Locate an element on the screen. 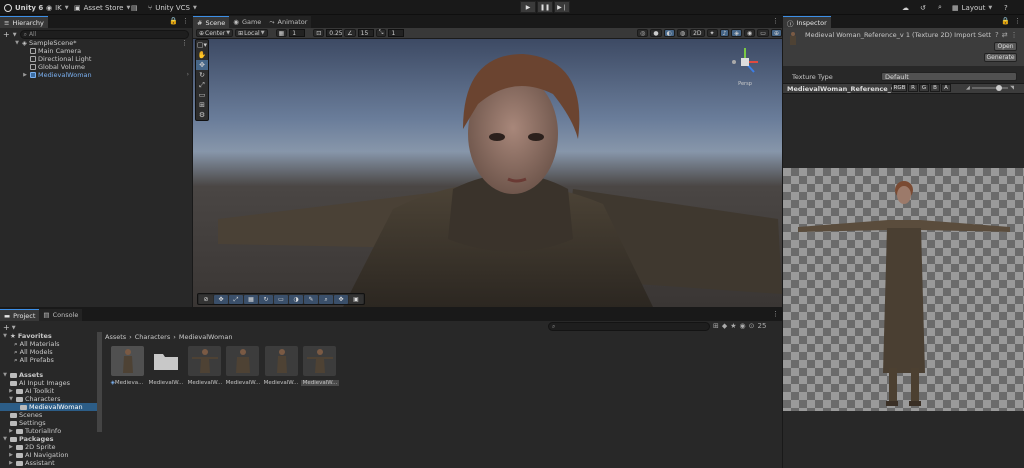  folder-item: ▶ TutorialInfo is located at coordinates (34, 431).